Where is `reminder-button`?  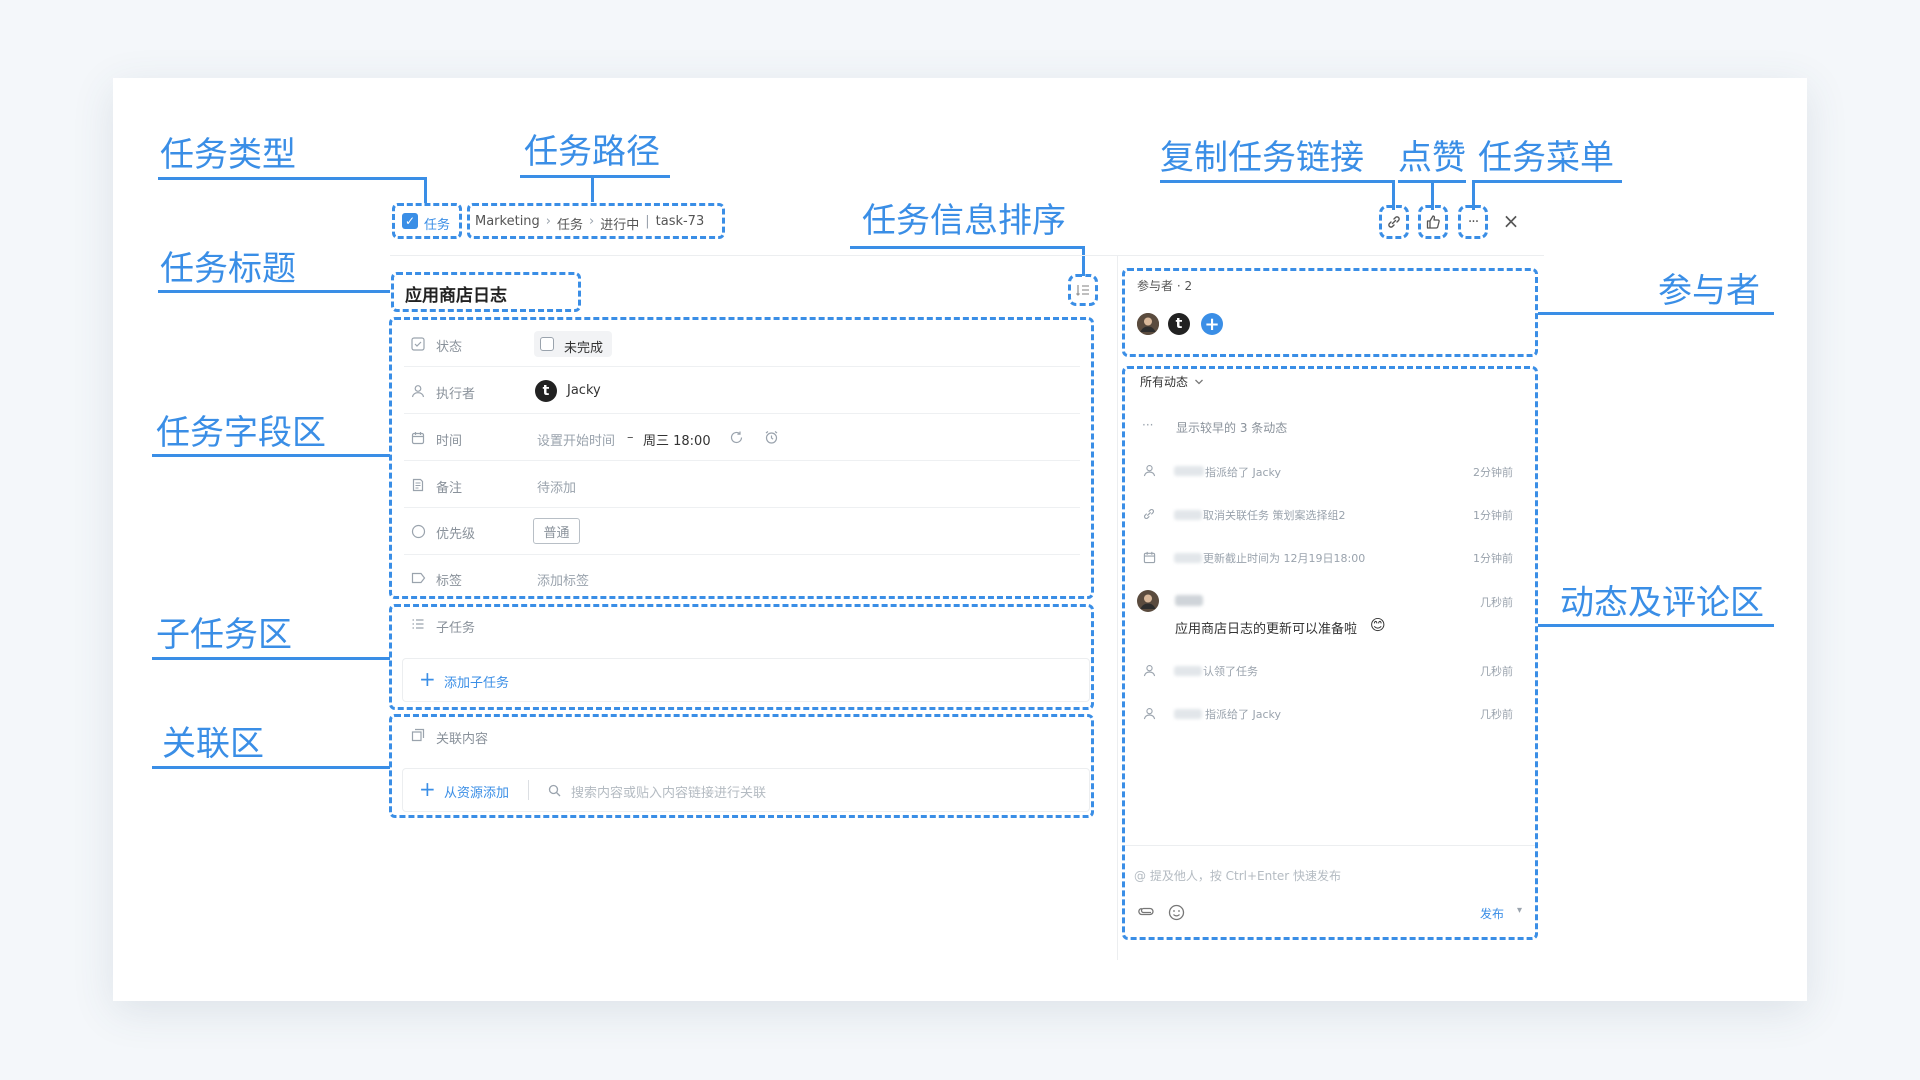
reminder-button is located at coordinates (771, 437).